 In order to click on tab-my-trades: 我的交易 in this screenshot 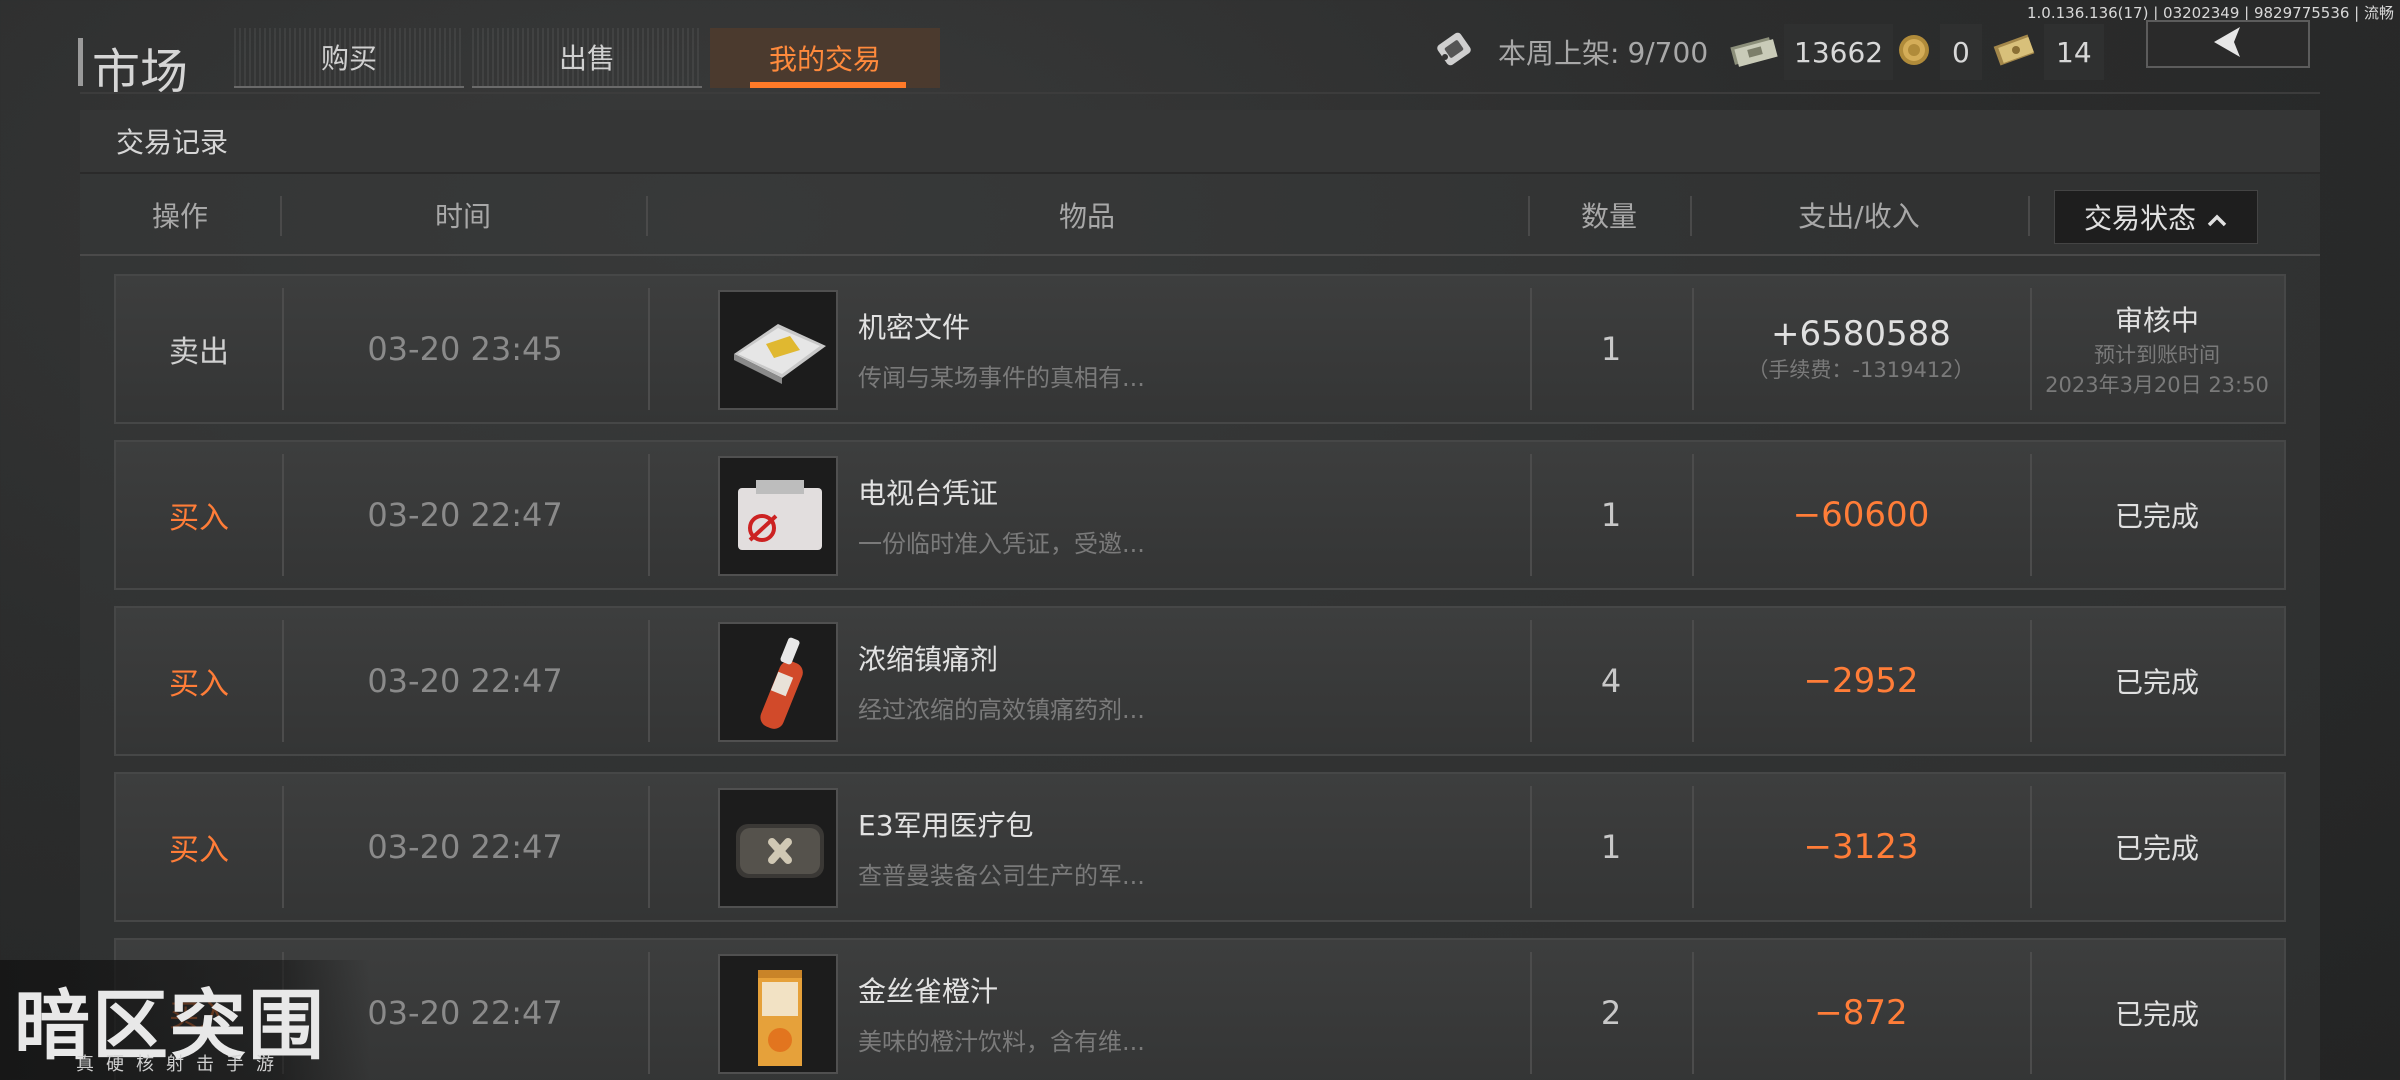, I will do `click(825, 58)`.